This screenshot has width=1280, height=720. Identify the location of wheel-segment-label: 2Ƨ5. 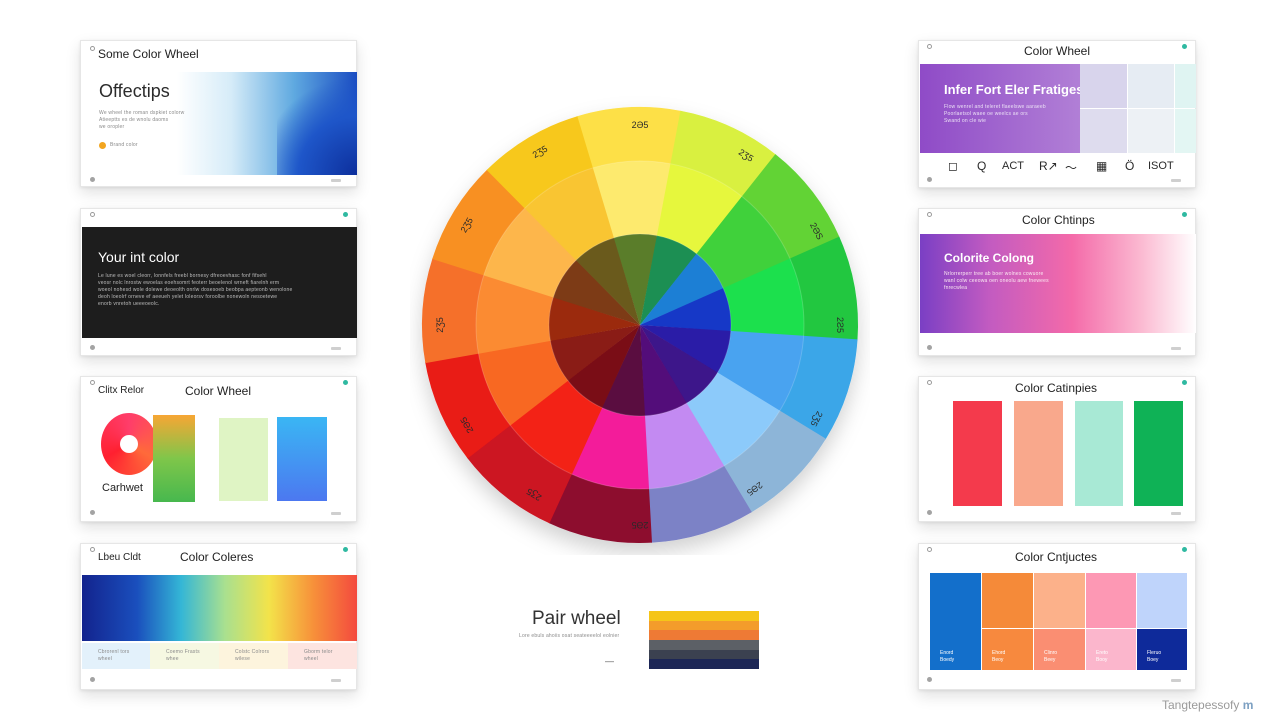
(840, 325).